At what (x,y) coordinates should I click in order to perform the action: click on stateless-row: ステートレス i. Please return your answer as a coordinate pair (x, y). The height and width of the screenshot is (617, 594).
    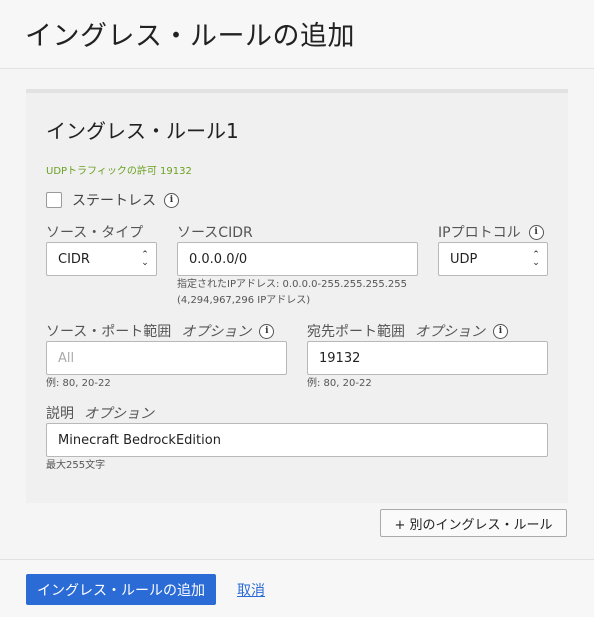
    Looking at the image, I should click on (112, 200).